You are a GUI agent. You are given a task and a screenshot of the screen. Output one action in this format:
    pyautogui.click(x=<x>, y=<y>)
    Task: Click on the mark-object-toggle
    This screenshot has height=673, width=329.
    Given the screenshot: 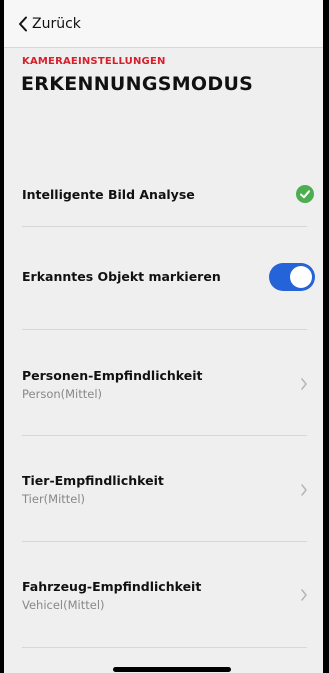 What is the action you would take?
    pyautogui.click(x=292, y=277)
    